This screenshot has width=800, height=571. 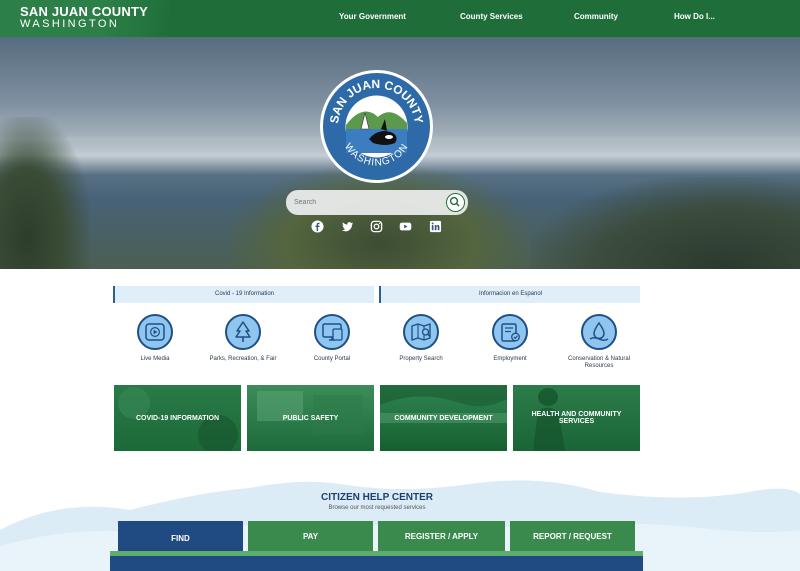 I want to click on help-center-panel, so click(x=376, y=563).